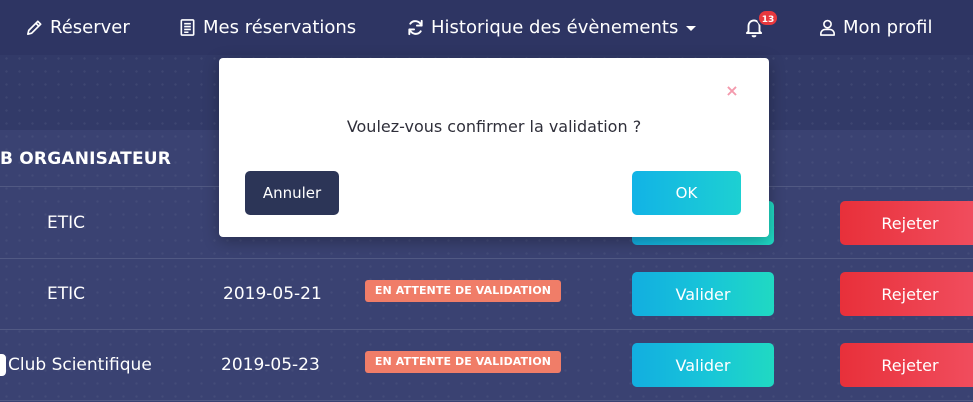 This screenshot has width=973, height=402. Describe the element at coordinates (80, 365) in the screenshot. I see `row-club: Club Scientifique` at that location.